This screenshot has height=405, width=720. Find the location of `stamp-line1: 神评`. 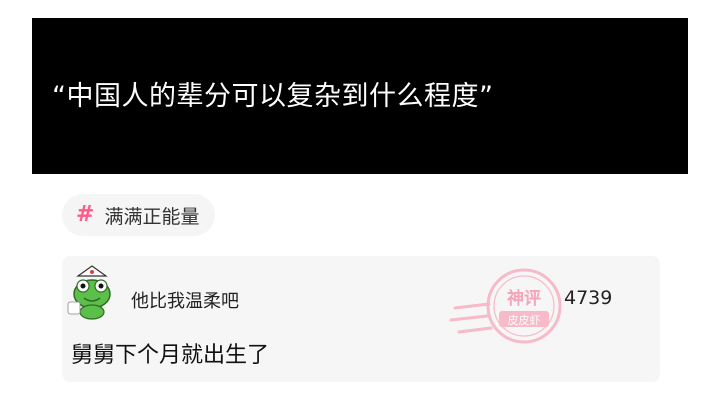

stamp-line1: 神评 is located at coordinates (524, 298).